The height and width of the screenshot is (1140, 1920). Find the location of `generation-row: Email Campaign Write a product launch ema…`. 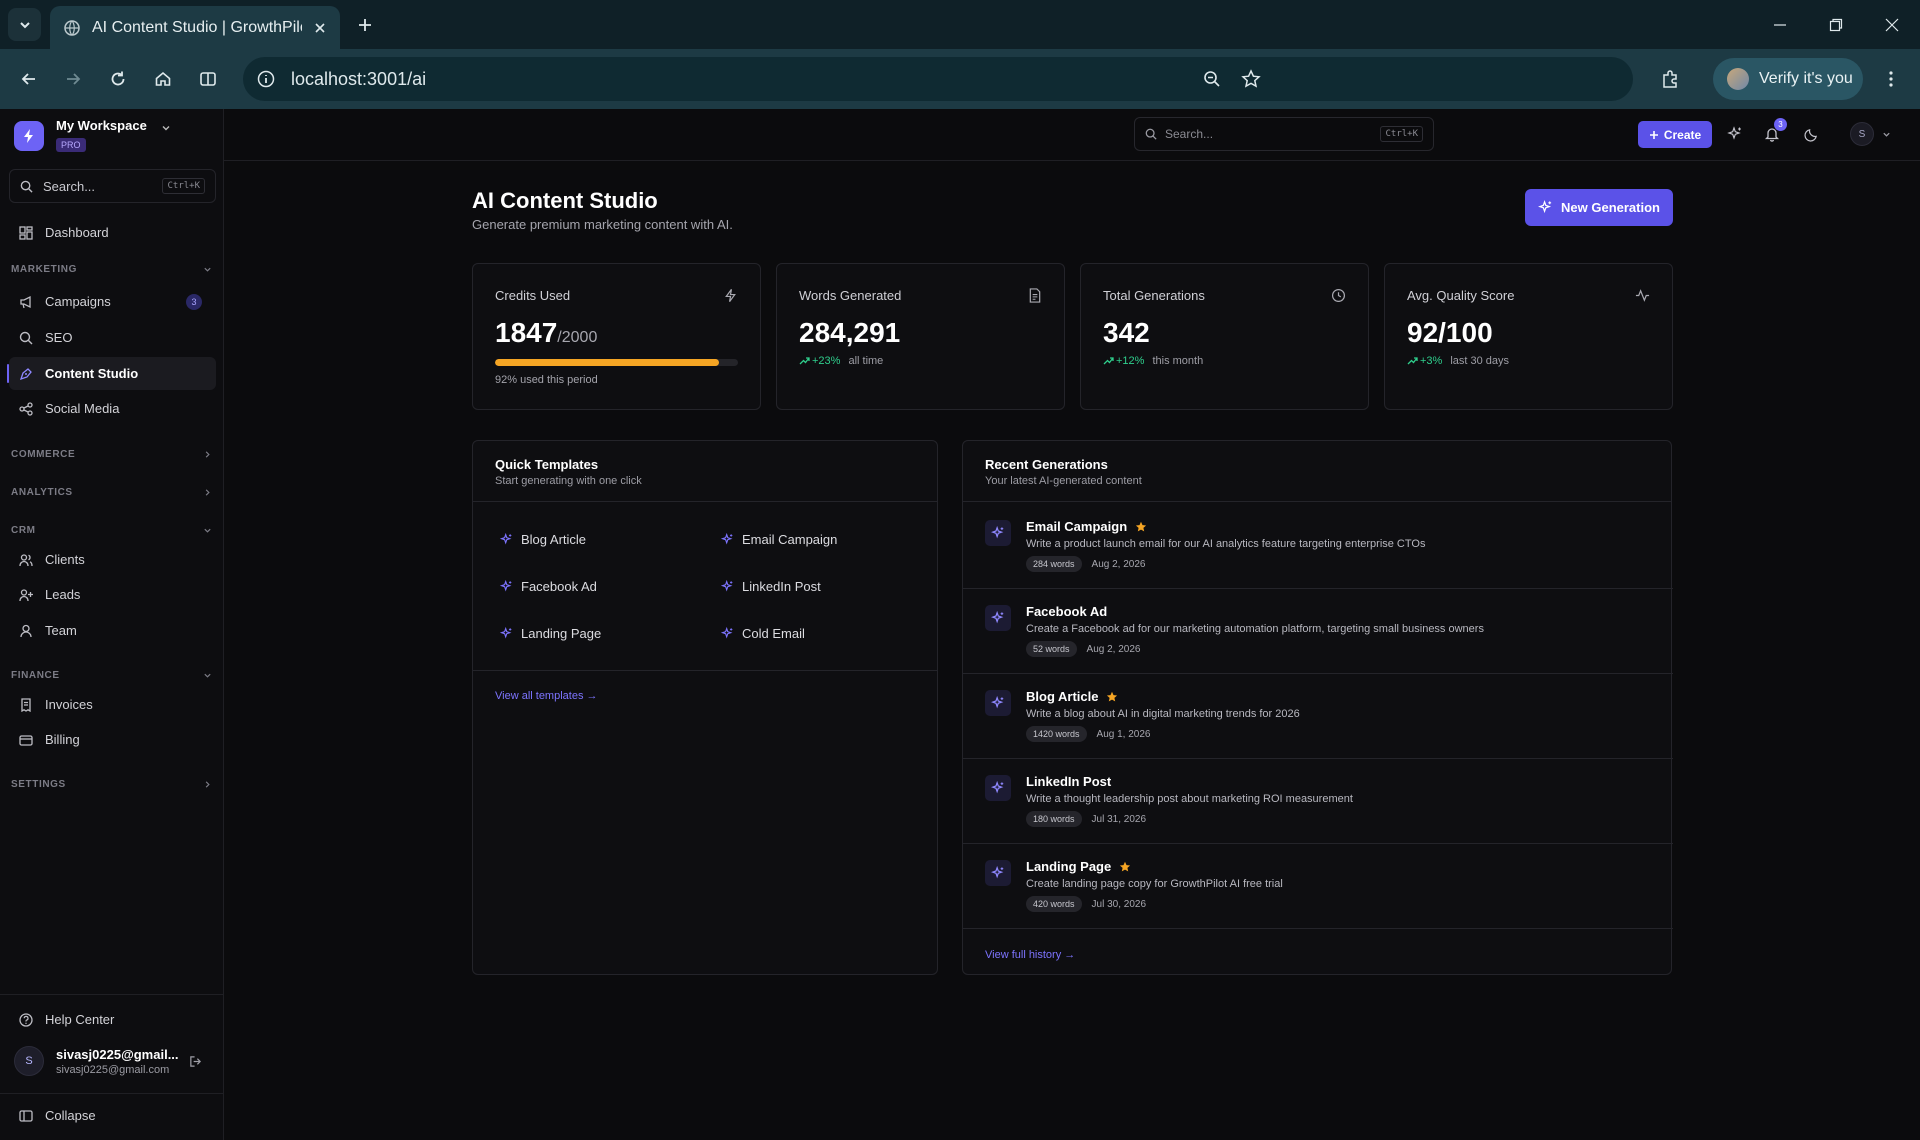

generation-row: Email Campaign Write a product launch ema… is located at coordinates (1318, 546).